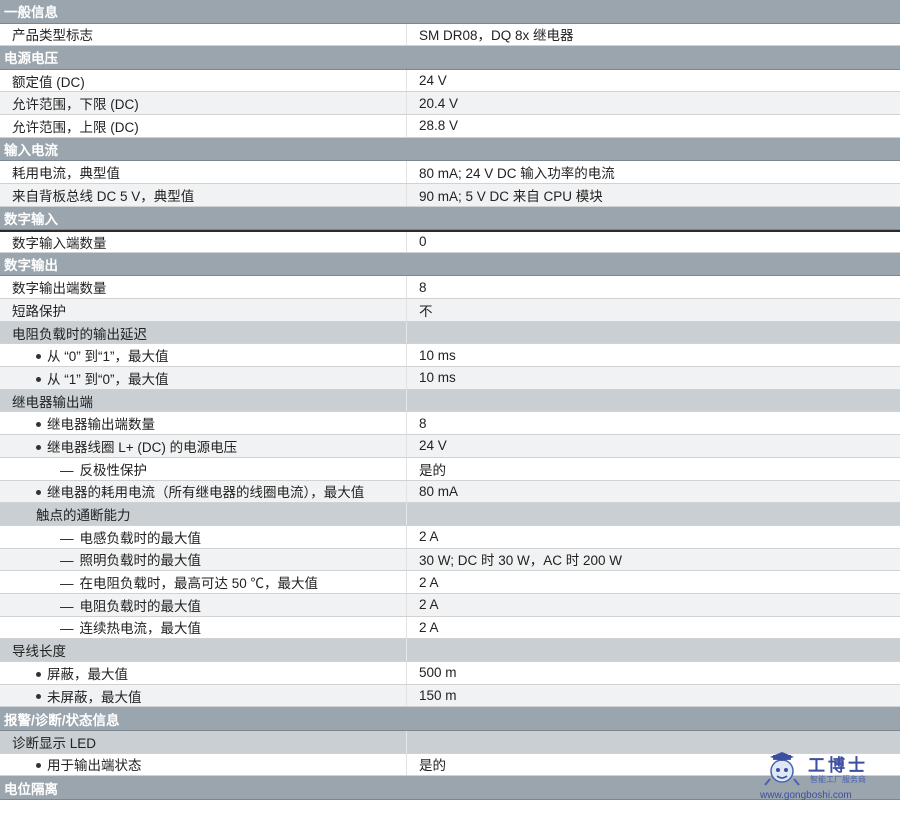 Image resolution: width=900 pixels, height=817 pixels. What do you see at coordinates (203, 559) in the screenshot?
I see `spec-label-cell: — 照明负载时的最大值` at bounding box center [203, 559].